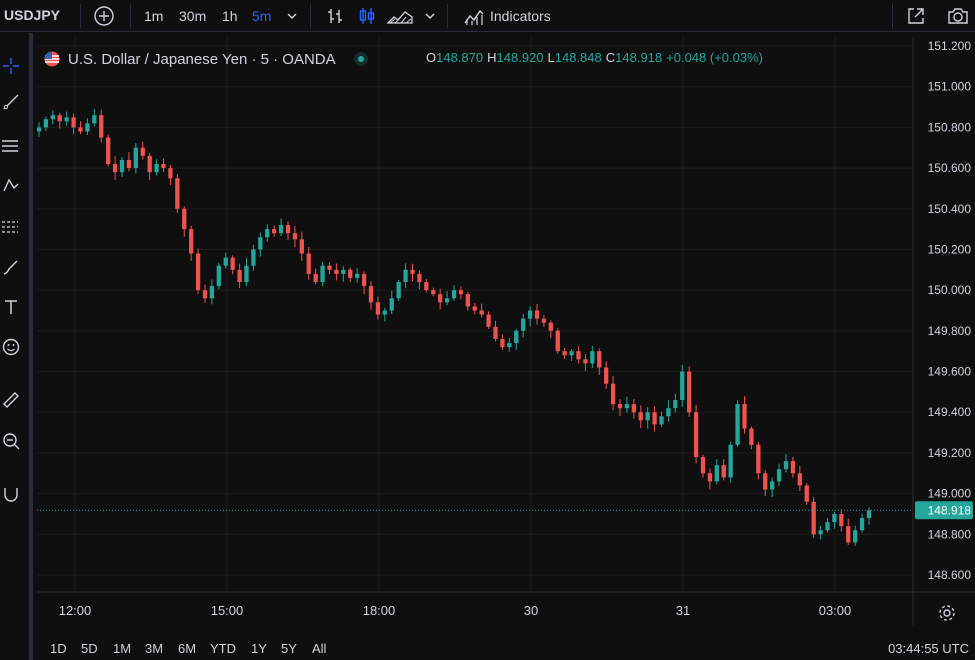  Describe the element at coordinates (11, 347) in the screenshot. I see `emoji-icon` at that location.